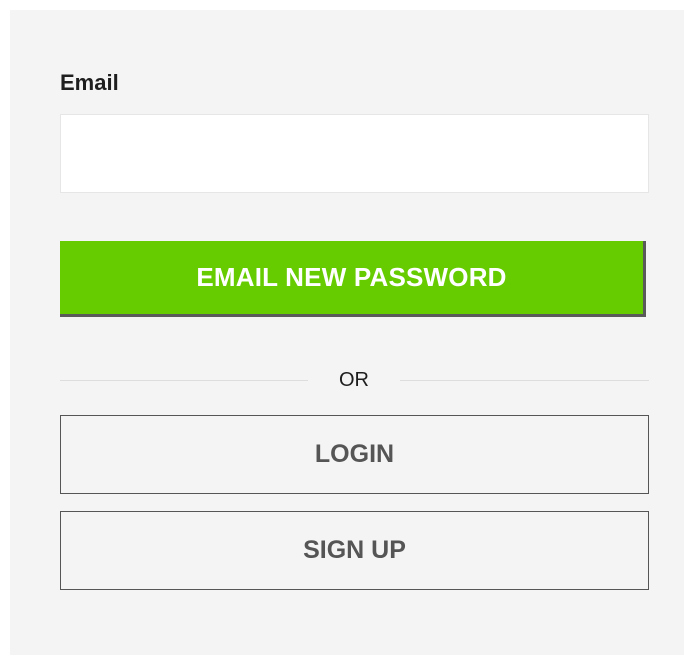  Describe the element at coordinates (184, 380) in the screenshot. I see `or-divider-left` at that location.